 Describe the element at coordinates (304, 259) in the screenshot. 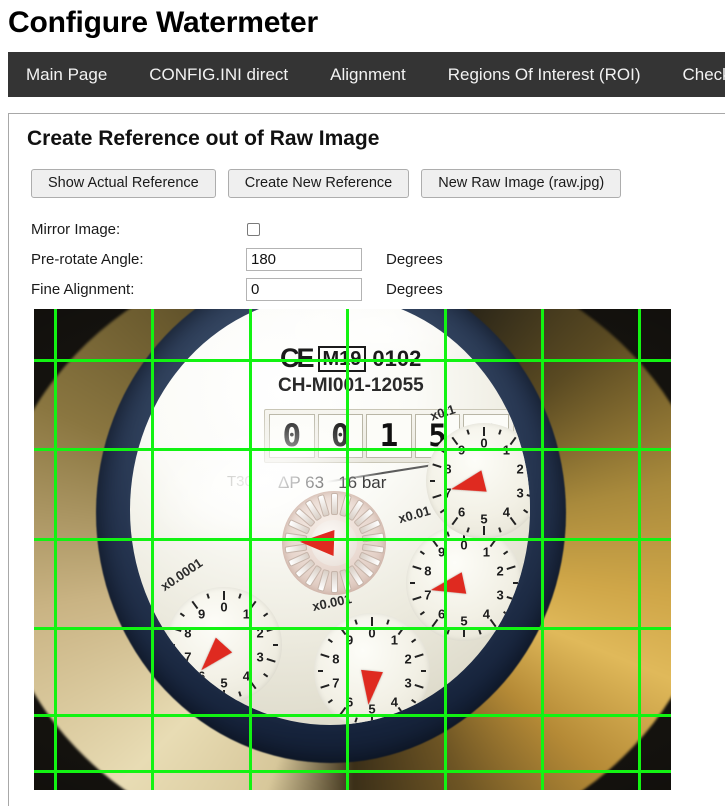

I see `pre-rotate-angle-input` at that location.